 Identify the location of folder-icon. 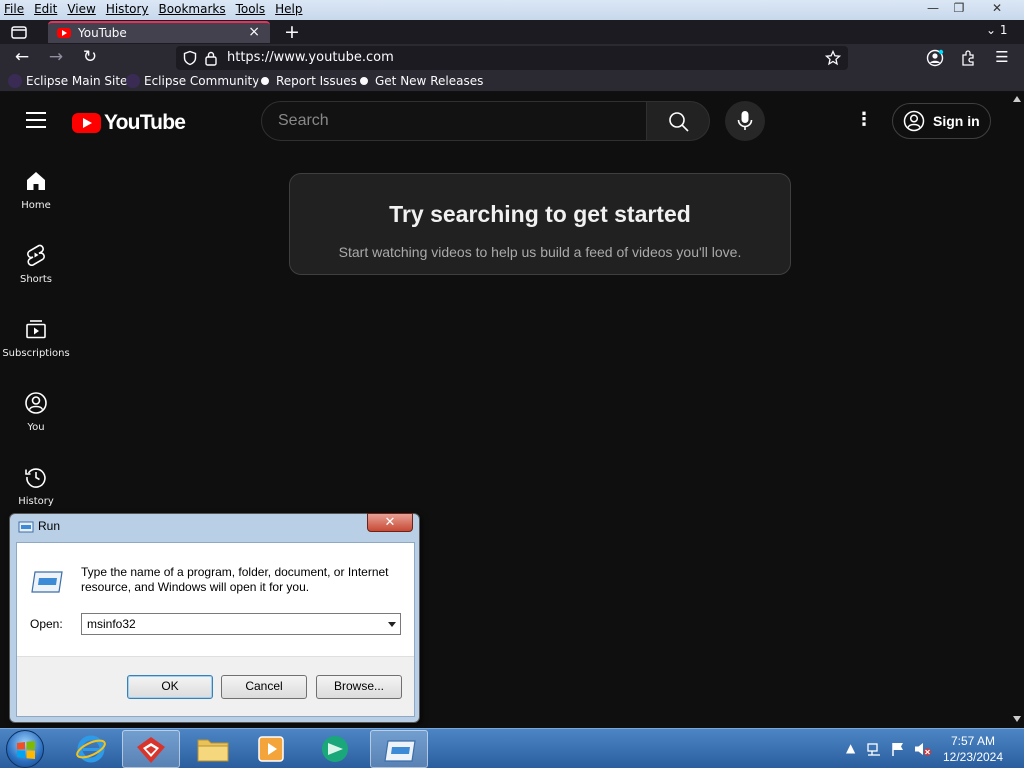
(213, 750).